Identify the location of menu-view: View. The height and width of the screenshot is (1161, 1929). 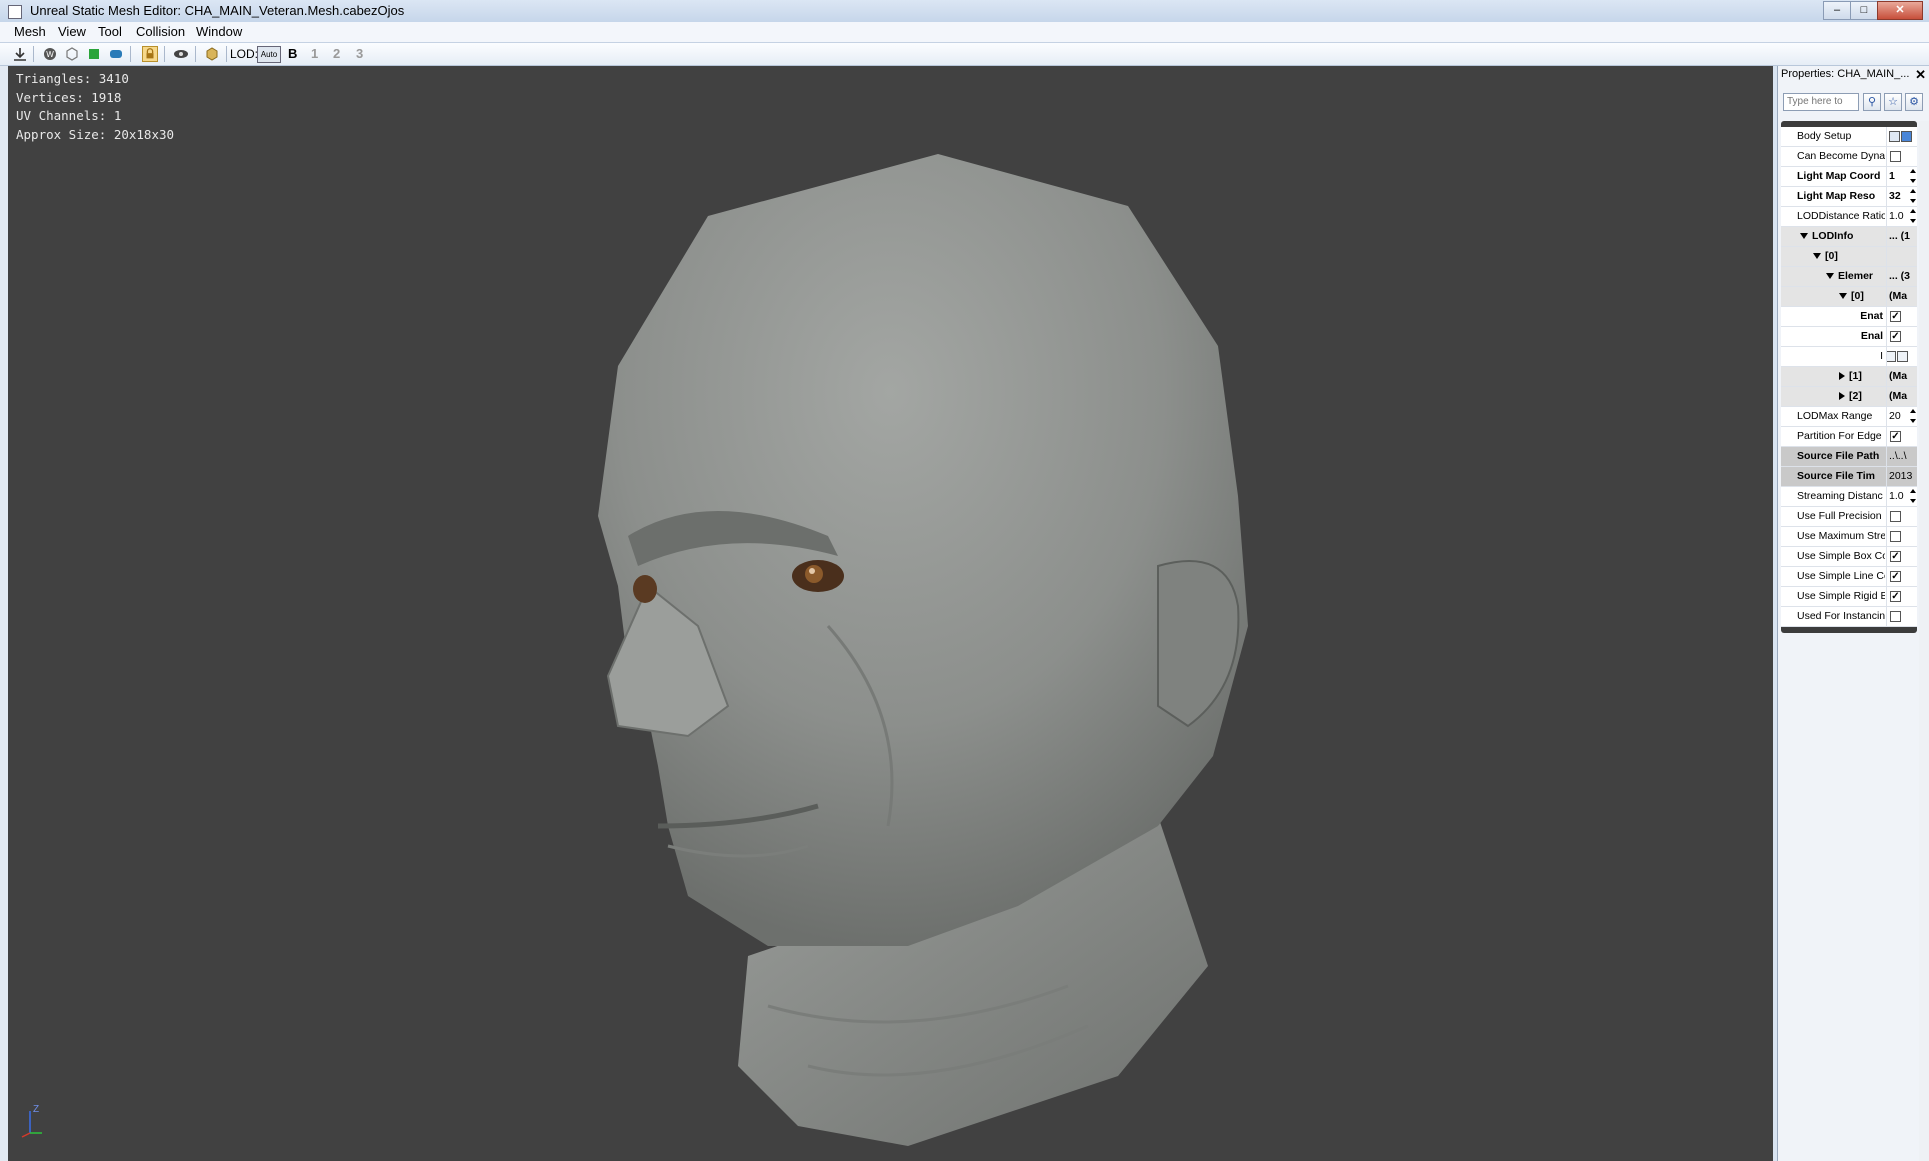
(72, 31).